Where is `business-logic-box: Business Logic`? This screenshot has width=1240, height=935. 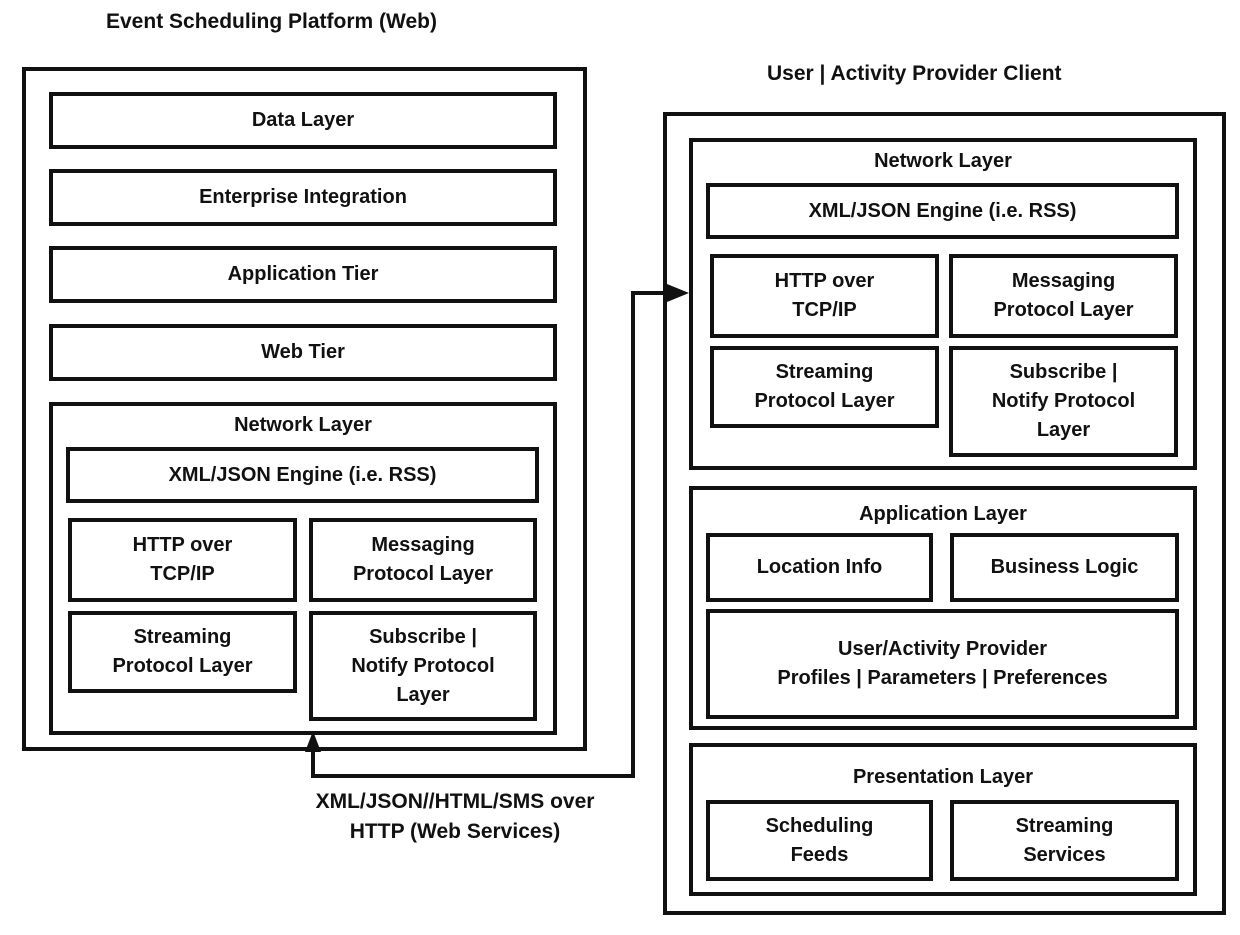
business-logic-box: Business Logic is located at coordinates (1064, 567).